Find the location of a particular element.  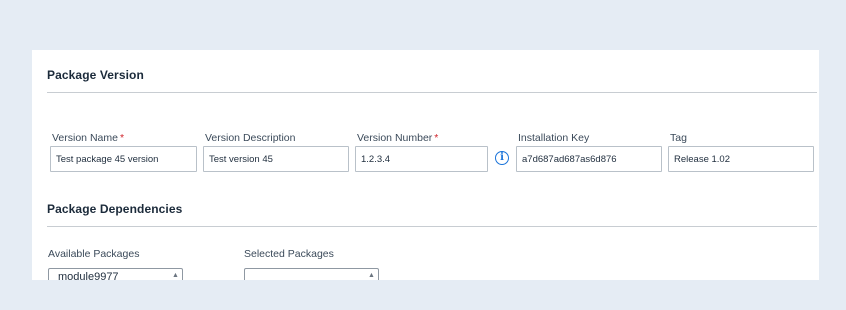

available-packages-list: module9977 ▲ is located at coordinates (115, 274).